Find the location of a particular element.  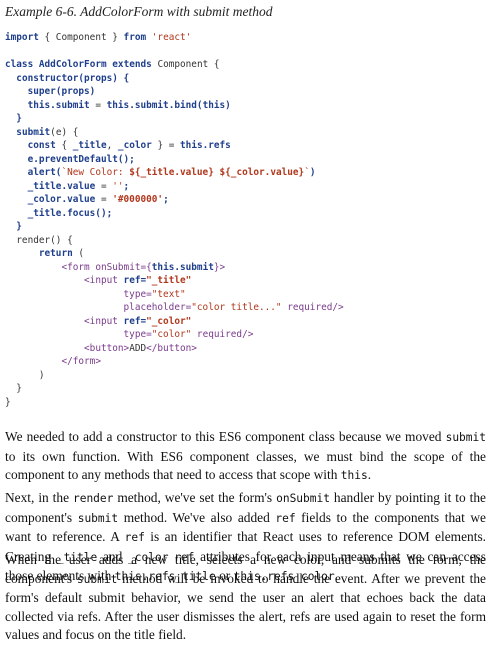

code-token: .submit is located at coordinates (70, 105).